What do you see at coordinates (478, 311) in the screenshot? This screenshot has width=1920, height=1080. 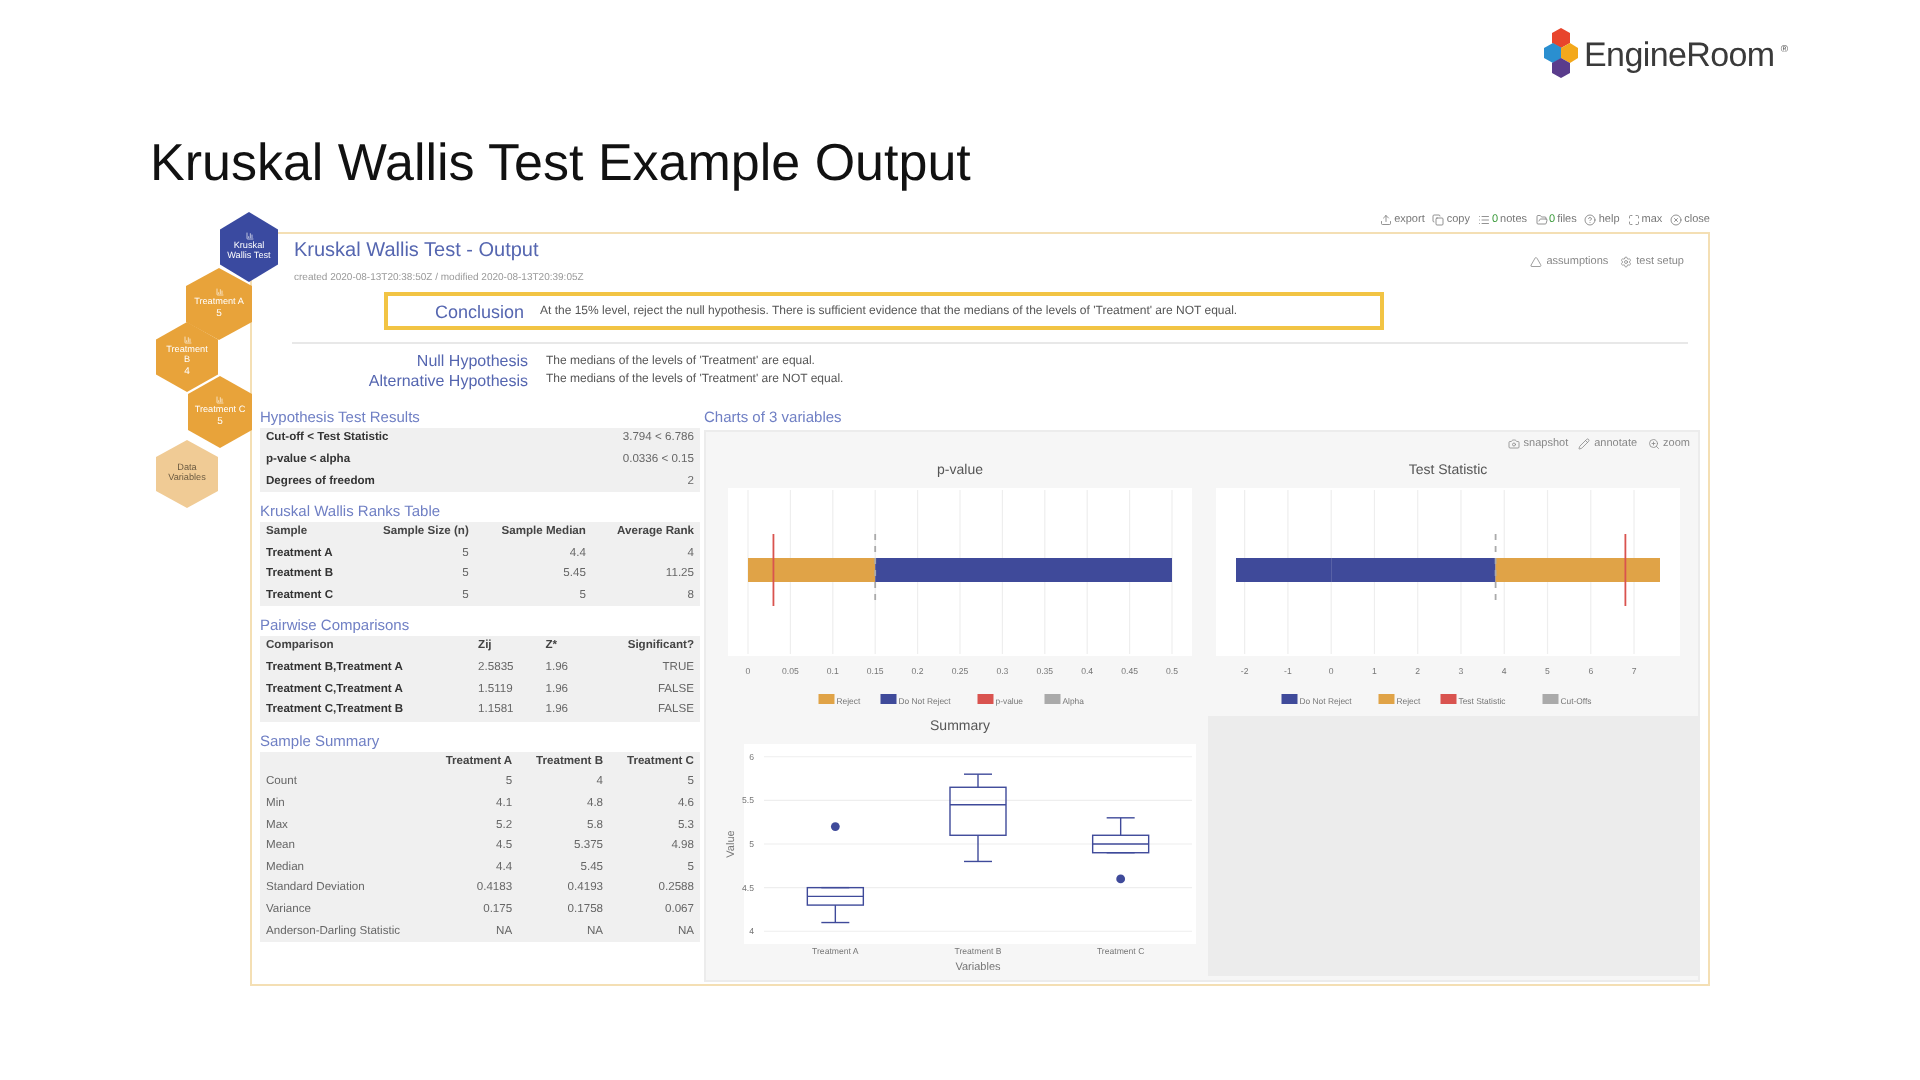 I see `conclusion-label: Conclusion` at bounding box center [478, 311].